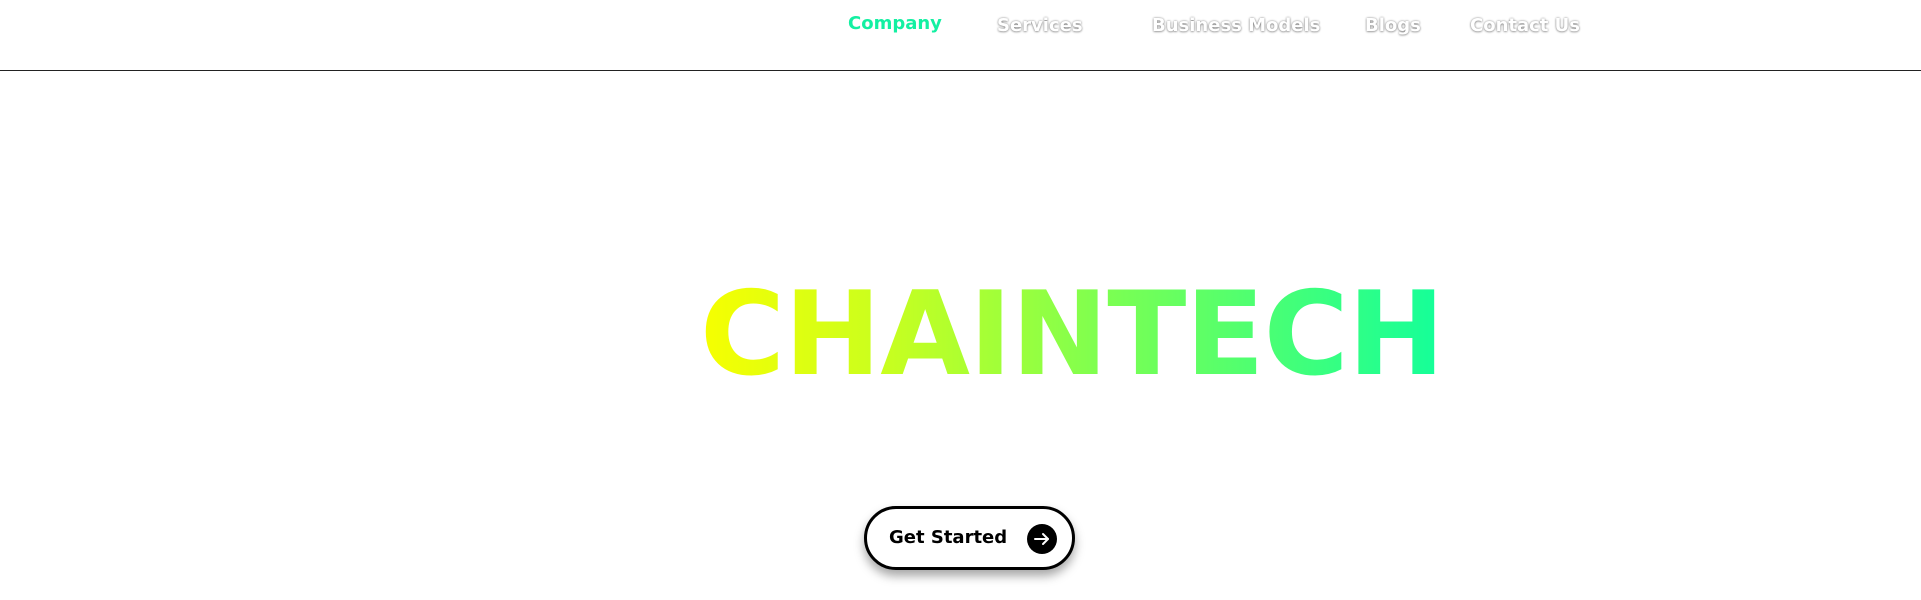 Image resolution: width=1921 pixels, height=600 pixels. I want to click on nav-item-services: Services, so click(1040, 25).